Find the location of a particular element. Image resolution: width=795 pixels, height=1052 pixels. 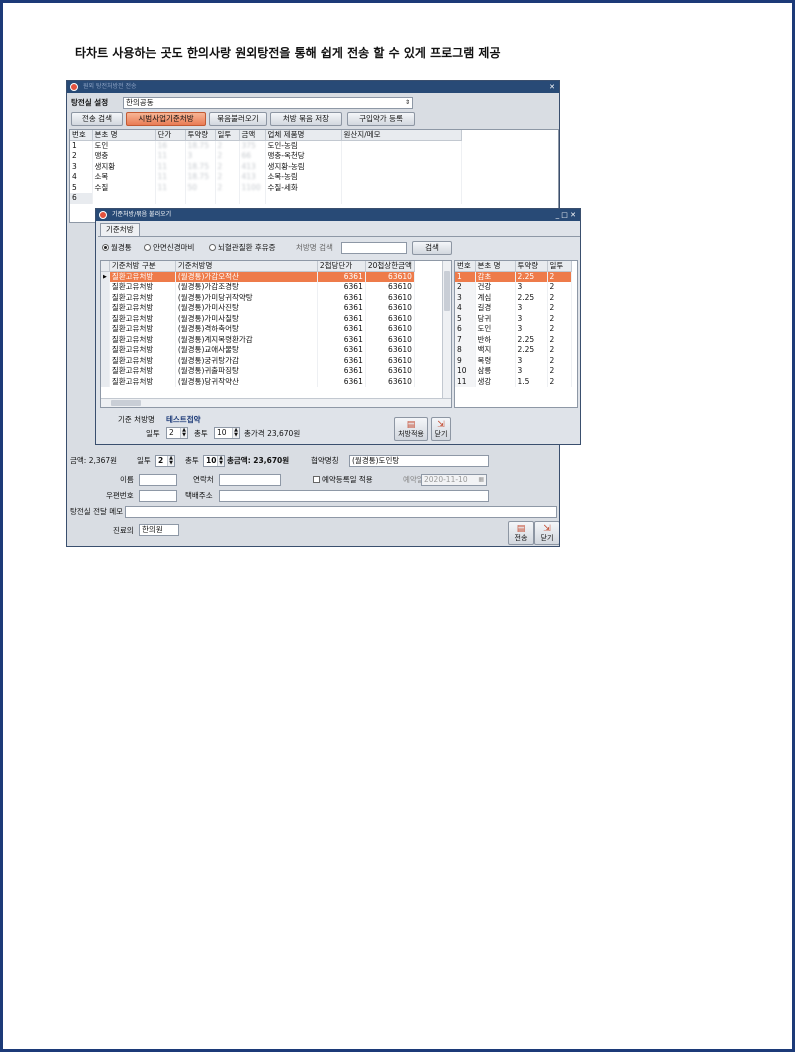

list-row: 질환고유처방 (월경통)교애사물탕 6361 63610 is located at coordinates (258, 350).